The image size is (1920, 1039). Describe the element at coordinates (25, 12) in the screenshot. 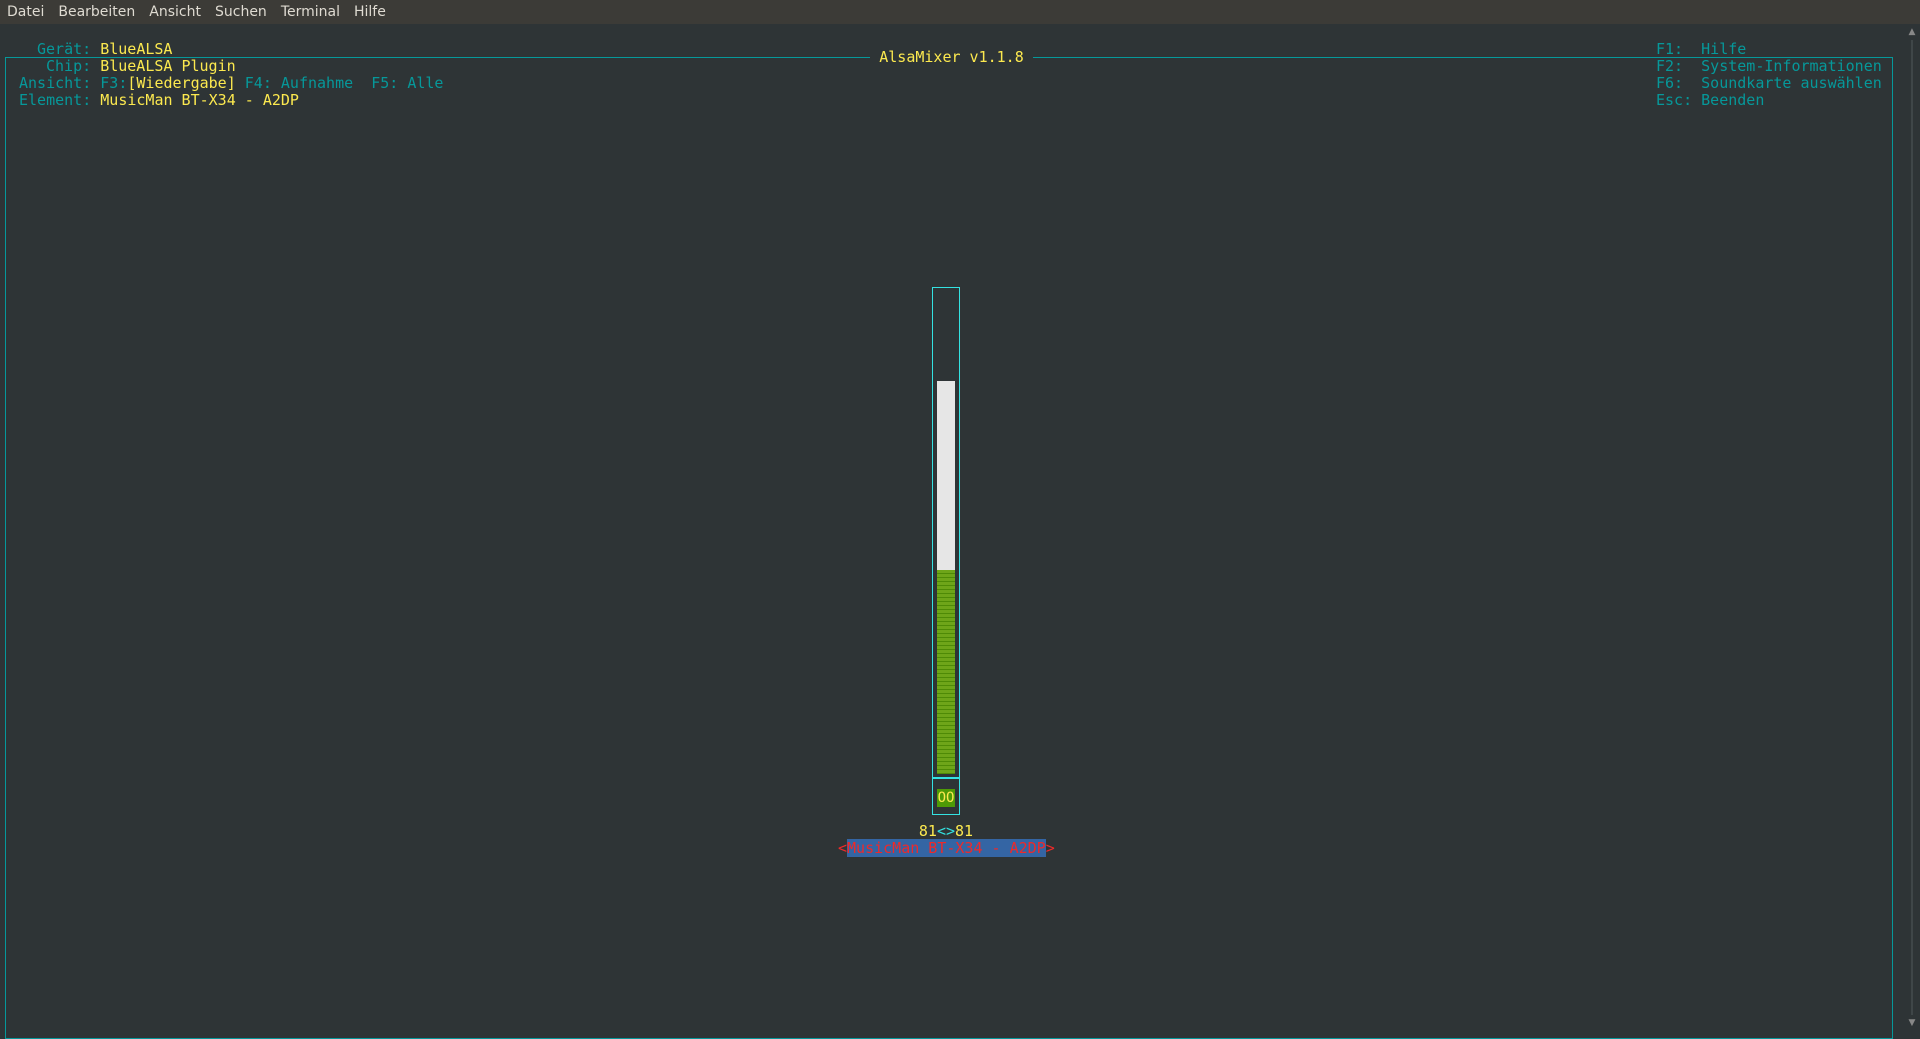

I see `menu-datei: Datei` at that location.